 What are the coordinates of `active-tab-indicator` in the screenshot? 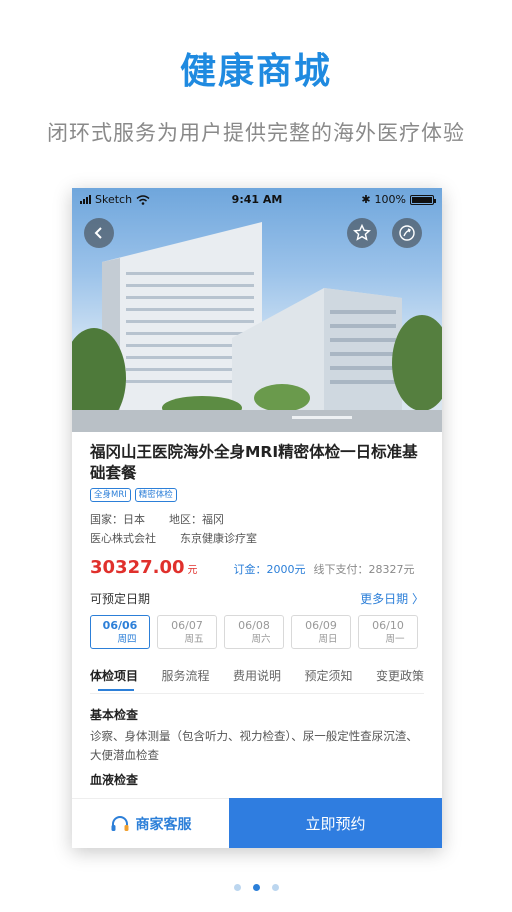 It's located at (116, 690).